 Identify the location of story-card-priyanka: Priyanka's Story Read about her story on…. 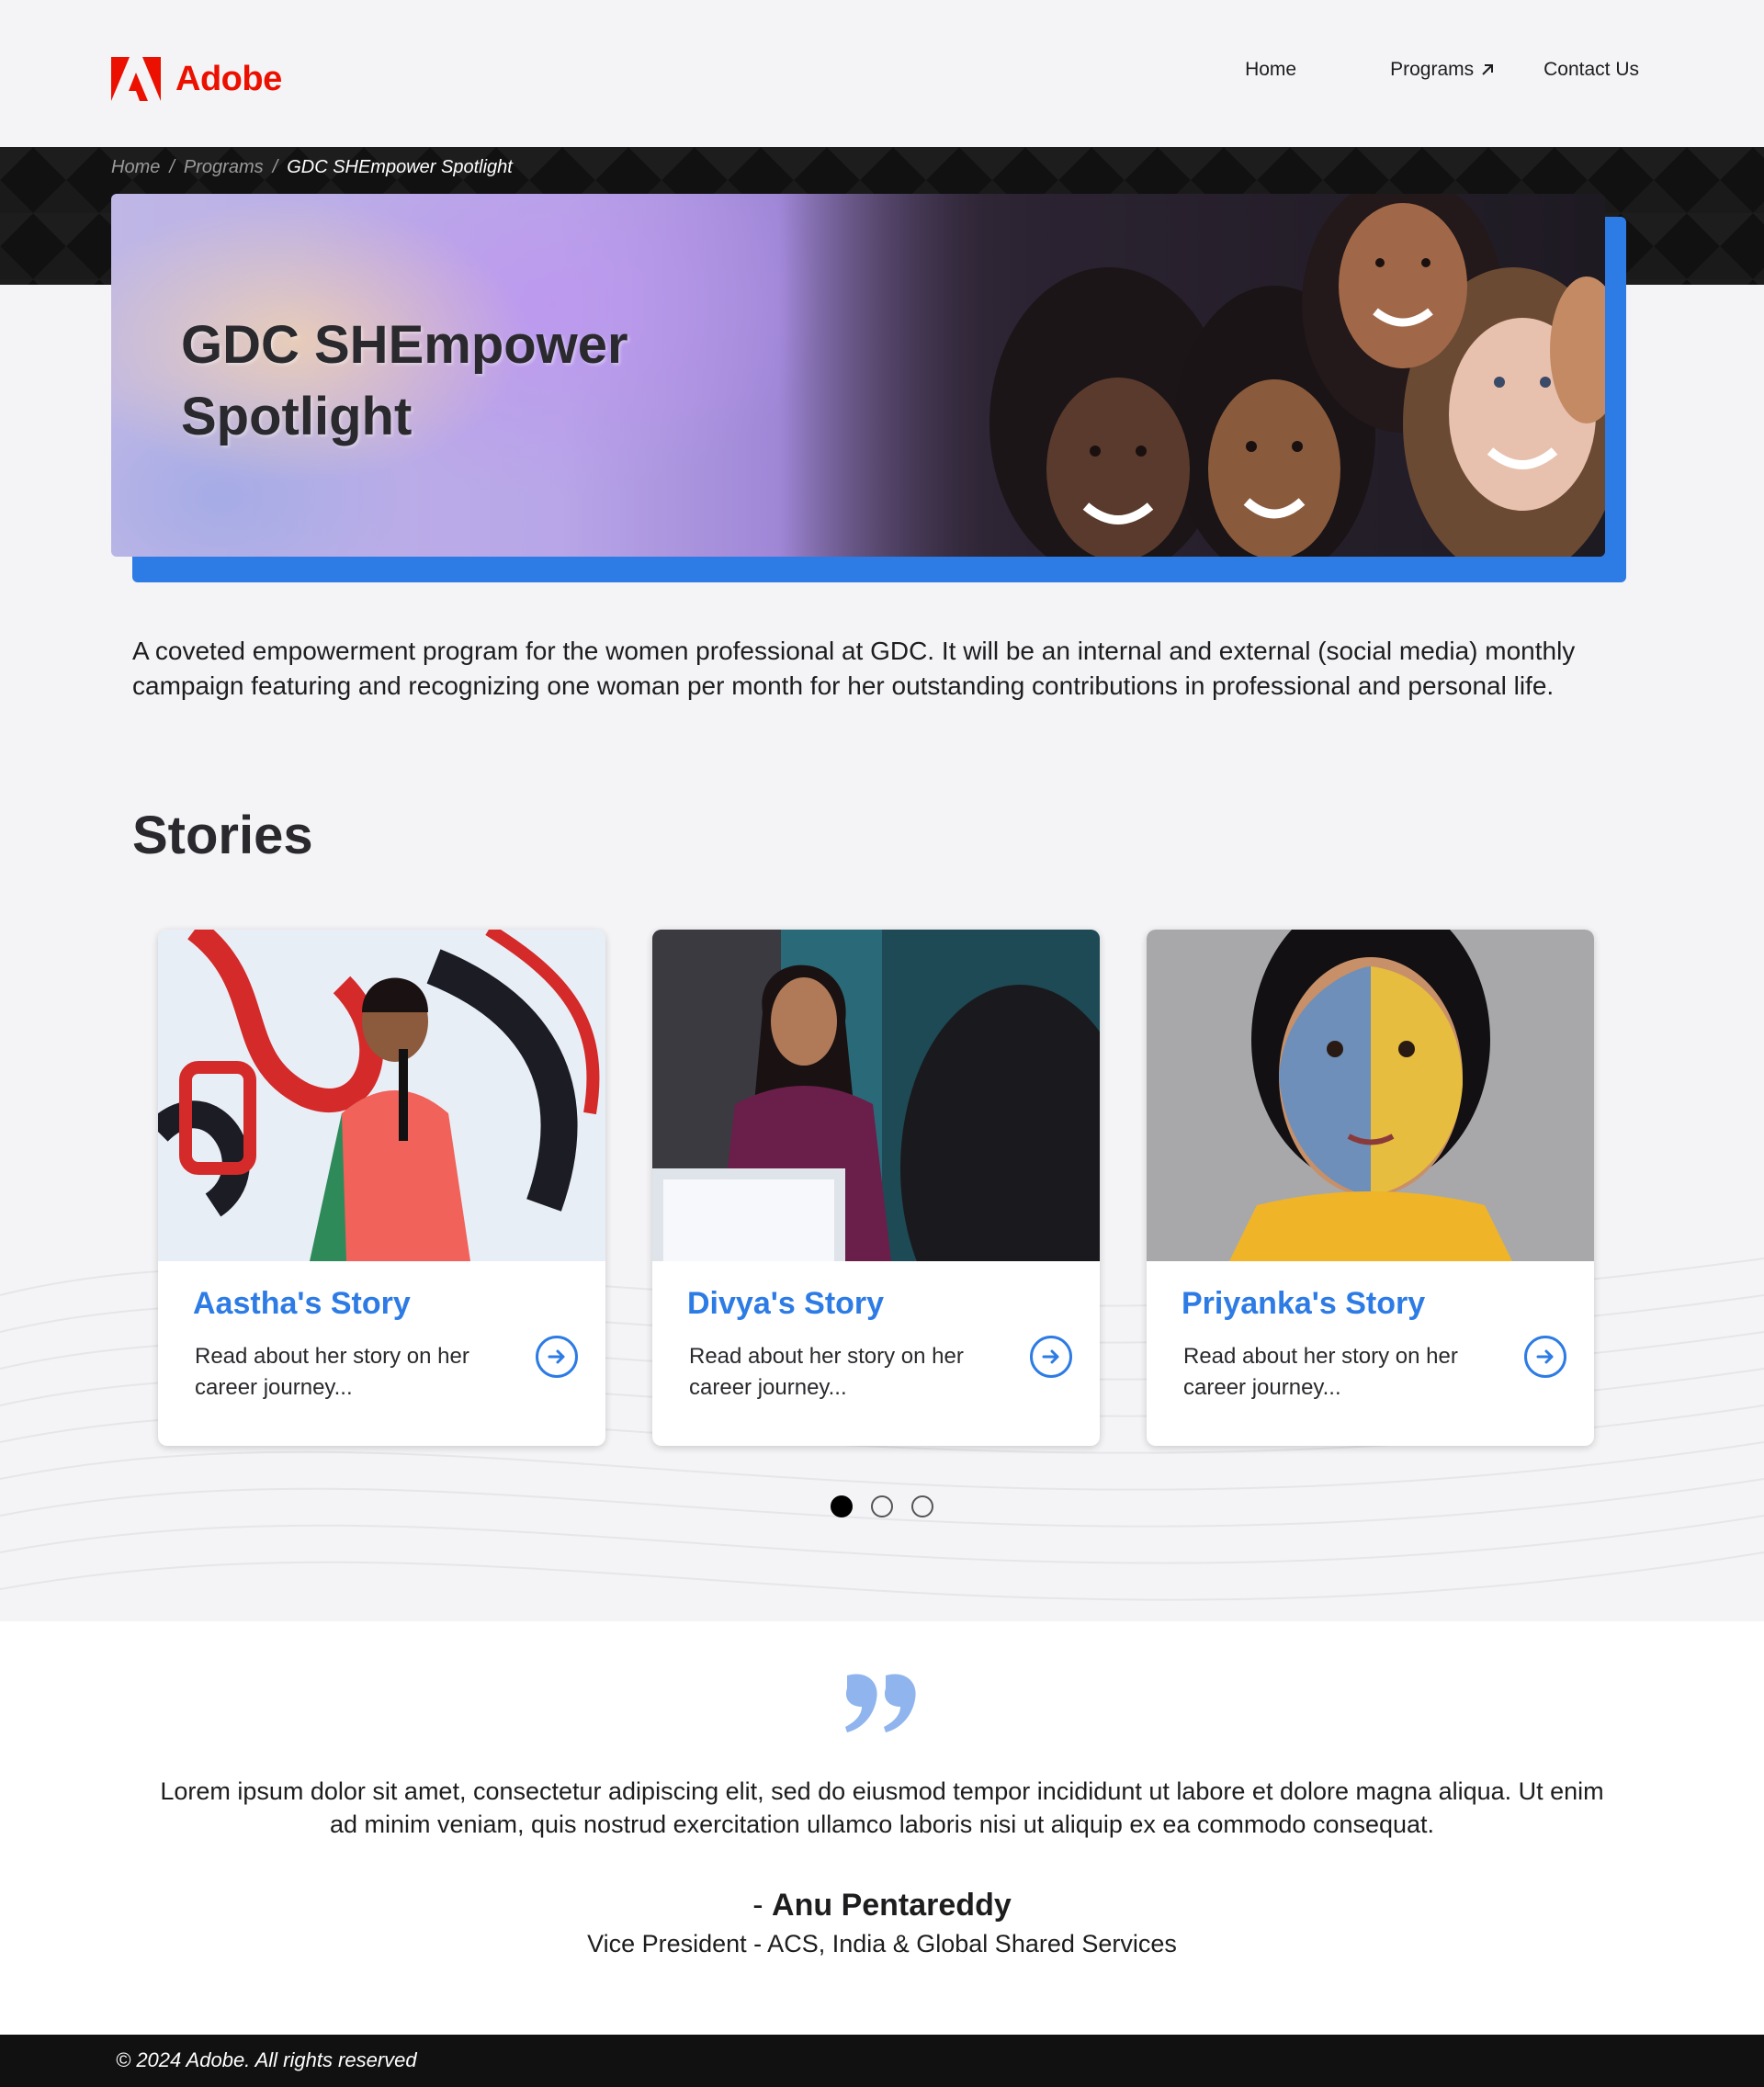
(1370, 1188).